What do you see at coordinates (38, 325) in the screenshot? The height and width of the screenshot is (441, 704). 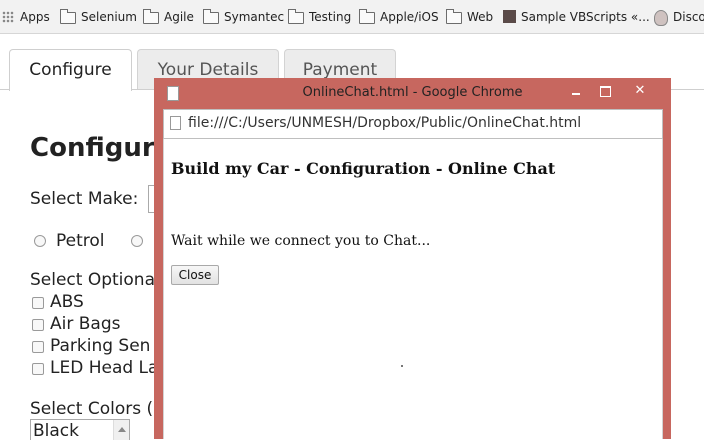 I see `air-bags-checkbox` at bounding box center [38, 325].